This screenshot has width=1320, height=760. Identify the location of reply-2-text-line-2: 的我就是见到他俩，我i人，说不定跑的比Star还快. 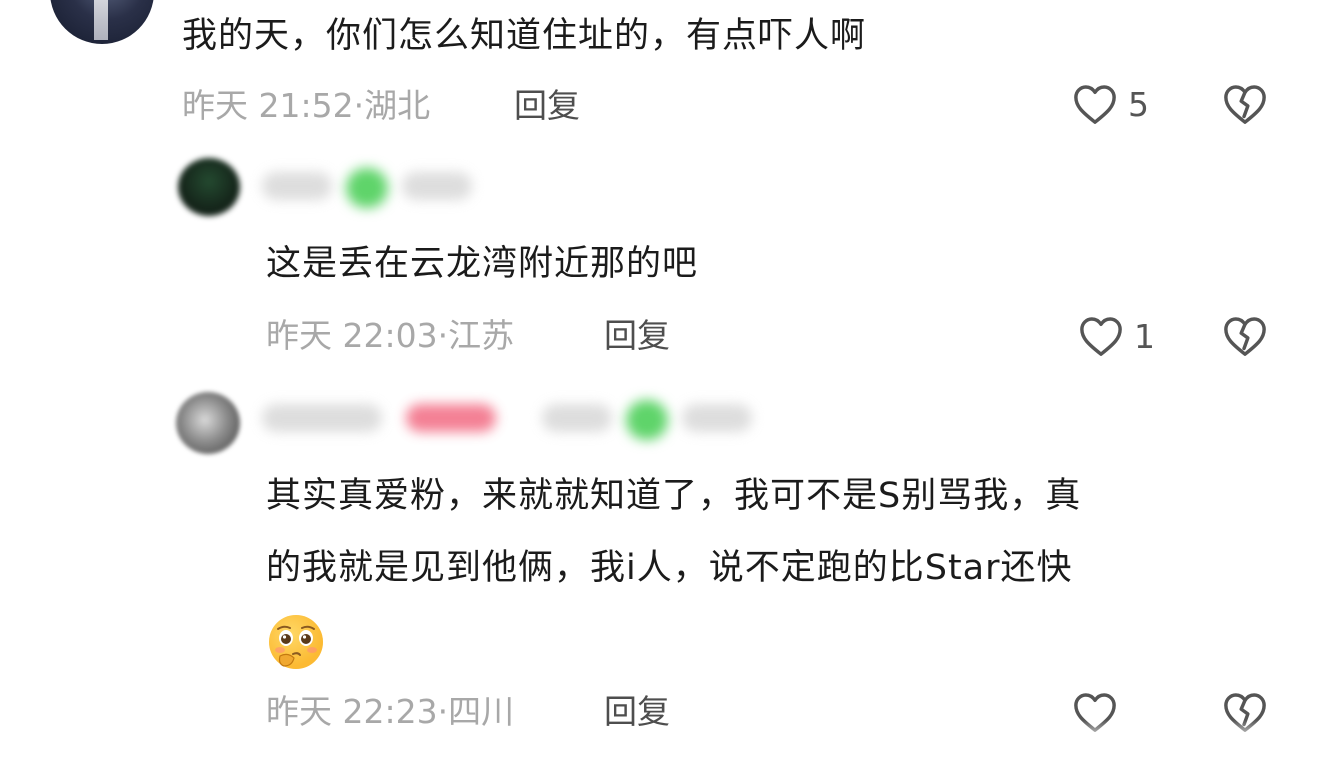
(669, 568).